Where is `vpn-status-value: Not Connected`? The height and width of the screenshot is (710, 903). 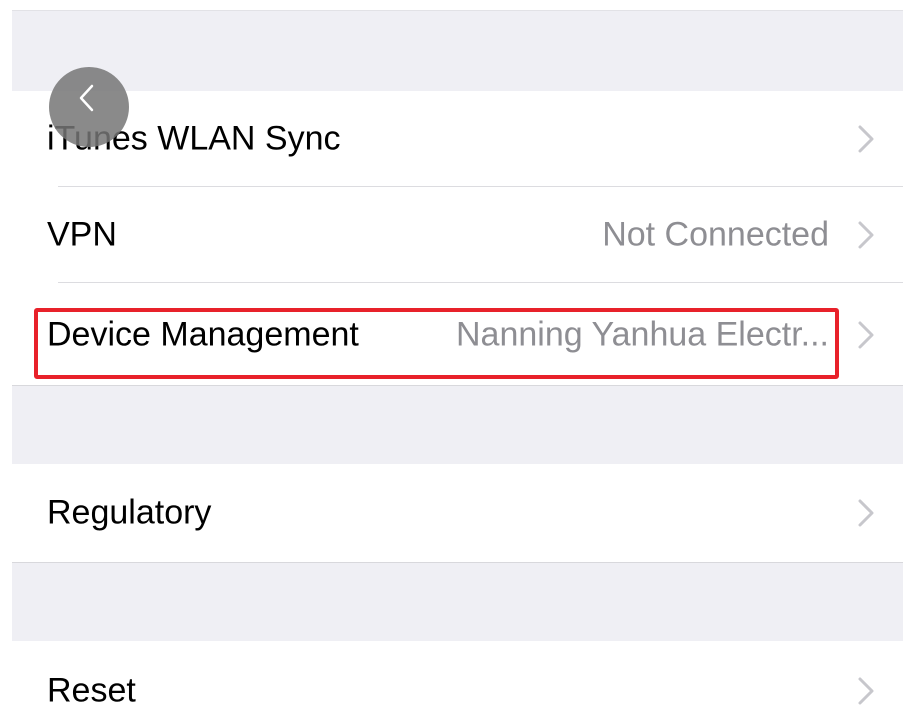
vpn-status-value: Not Connected is located at coordinates (715, 234).